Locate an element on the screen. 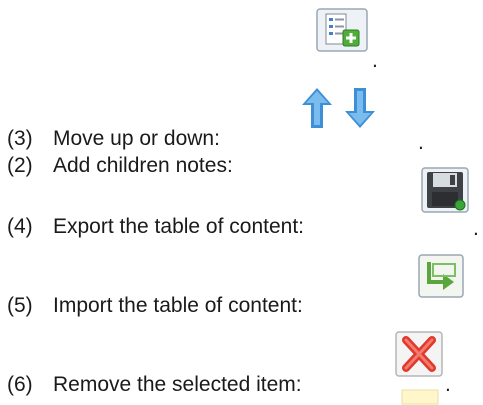 Image resolution: width=483 pixels, height=405 pixels. list-item-move: (3) Move up or down: is located at coordinates (113, 139).